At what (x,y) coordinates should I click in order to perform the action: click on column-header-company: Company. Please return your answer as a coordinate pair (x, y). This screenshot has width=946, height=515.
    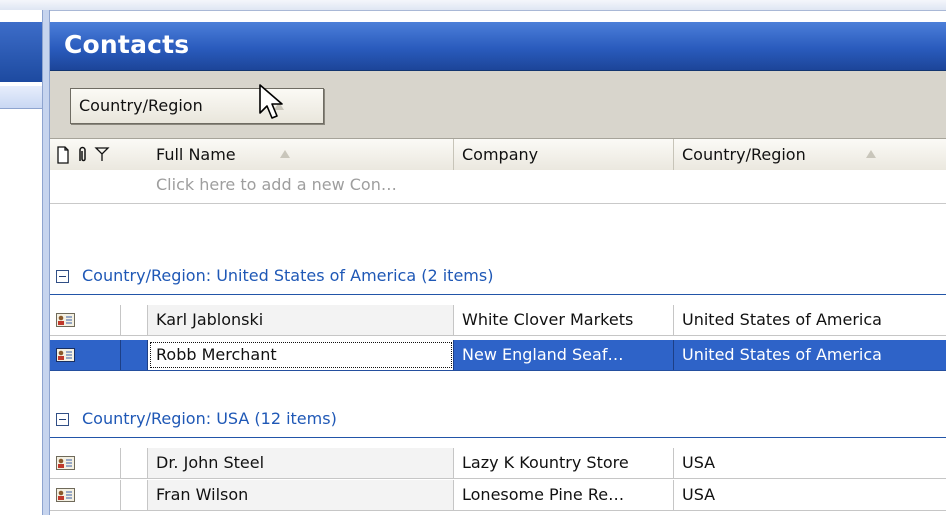
    Looking at the image, I should click on (564, 154).